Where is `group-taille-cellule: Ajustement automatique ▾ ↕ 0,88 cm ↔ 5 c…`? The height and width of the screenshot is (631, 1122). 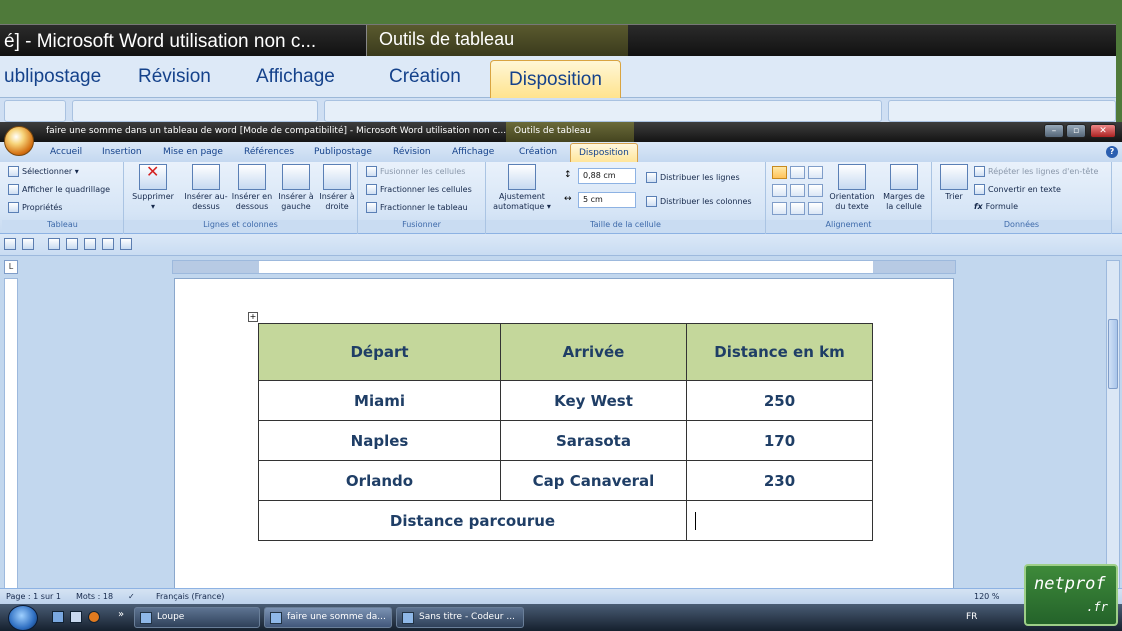
group-taille-cellule: Ajustement automatique ▾ ↕ 0,88 cm ↔ 5 c… is located at coordinates (626, 198).